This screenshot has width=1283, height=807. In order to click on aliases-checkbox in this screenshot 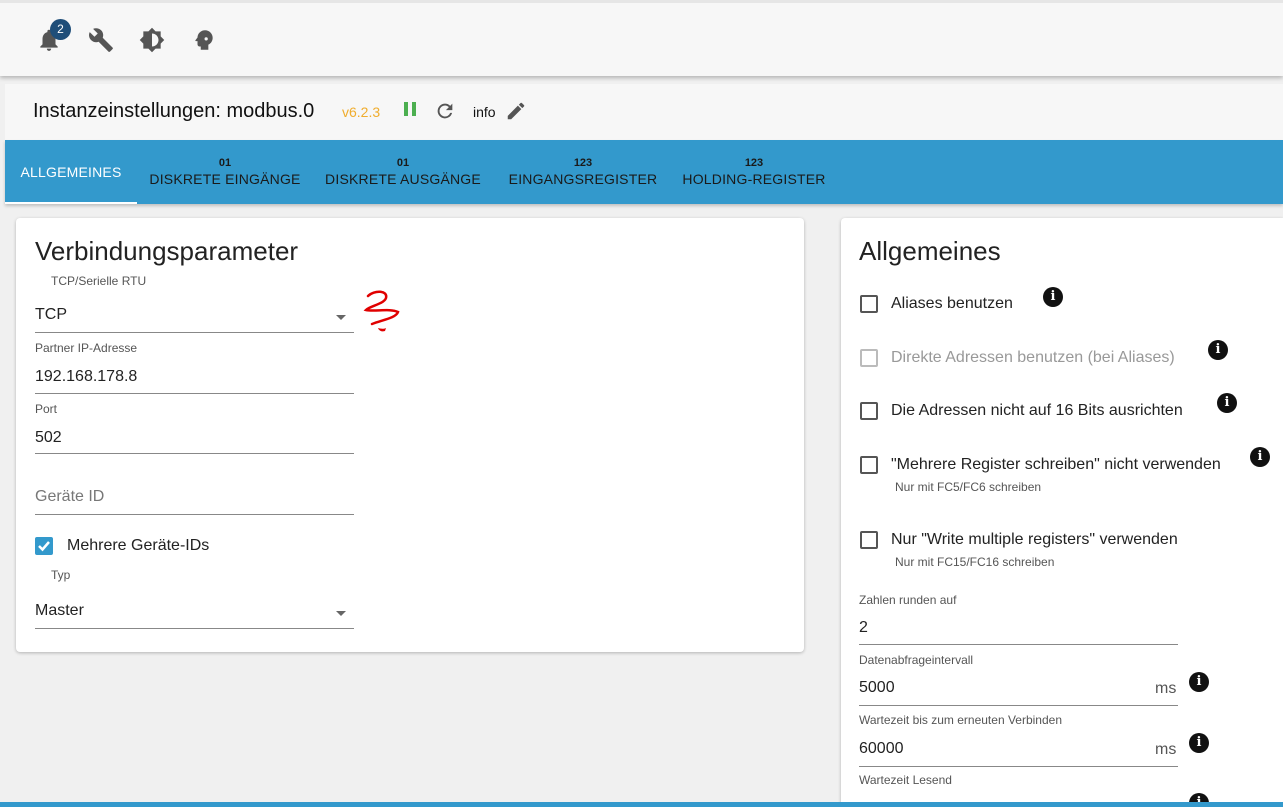, I will do `click(869, 304)`.